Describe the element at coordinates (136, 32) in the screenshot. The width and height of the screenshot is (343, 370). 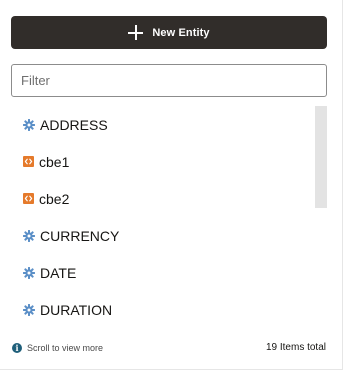
I see `plus-icon` at that location.